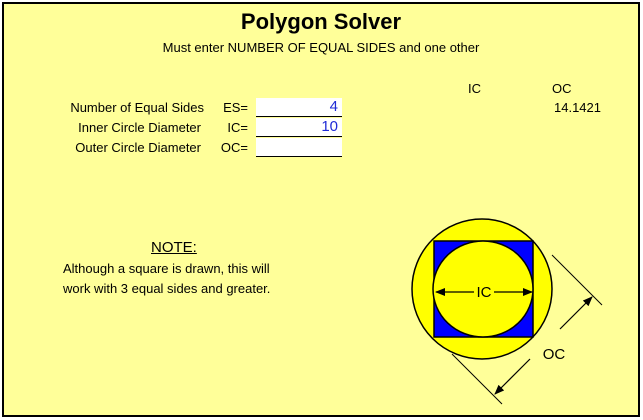  I want to click on note-title: NOTE:, so click(174, 247).